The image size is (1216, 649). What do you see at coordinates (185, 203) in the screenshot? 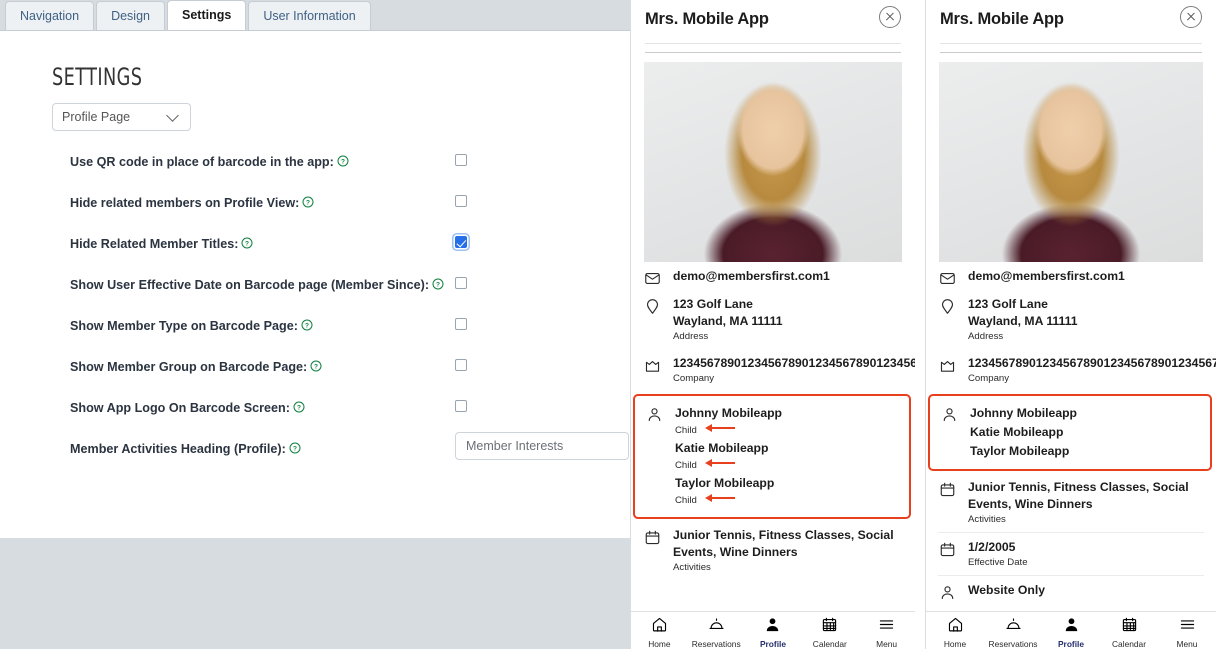
I see `setting-label-text: Hide related members on Profile View:` at bounding box center [185, 203].